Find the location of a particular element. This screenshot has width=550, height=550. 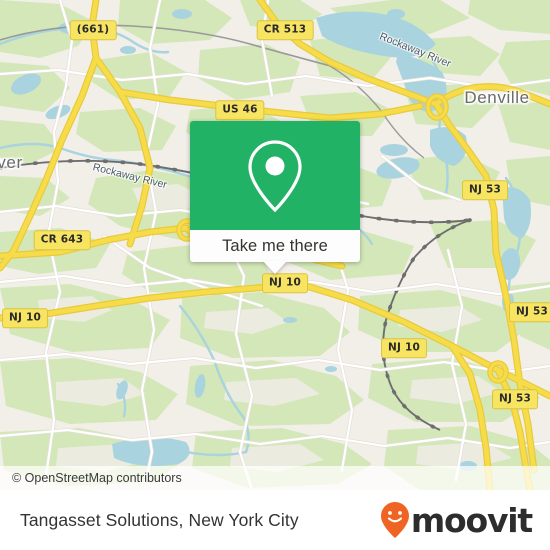

popup-action-area: Take me there is located at coordinates (275, 246).